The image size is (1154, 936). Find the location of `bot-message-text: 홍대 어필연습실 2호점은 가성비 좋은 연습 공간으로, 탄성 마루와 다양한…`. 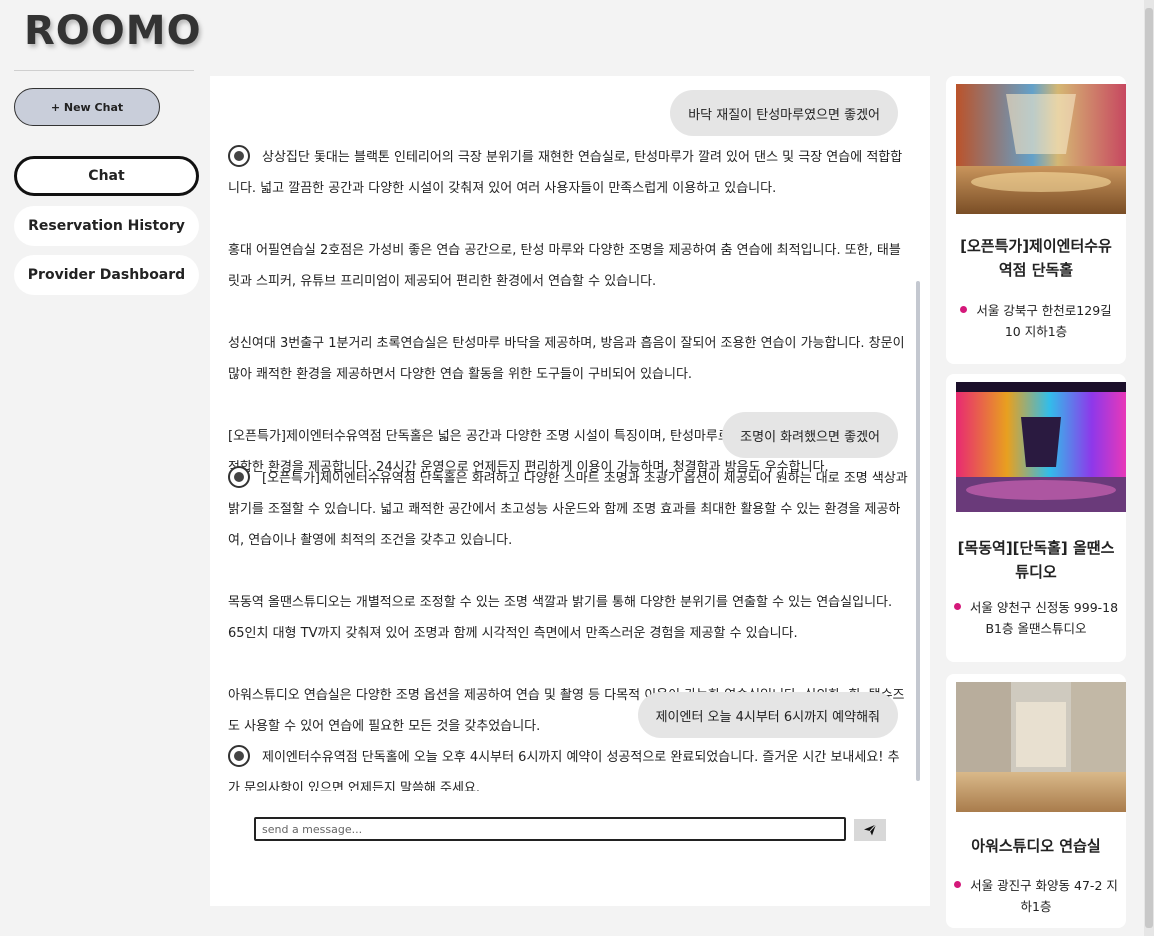

bot-message-text: 홍대 어필연습실 2호점은 가성비 좋은 연습 공간으로, 탄성 마루와 다양한… is located at coordinates (564, 266).